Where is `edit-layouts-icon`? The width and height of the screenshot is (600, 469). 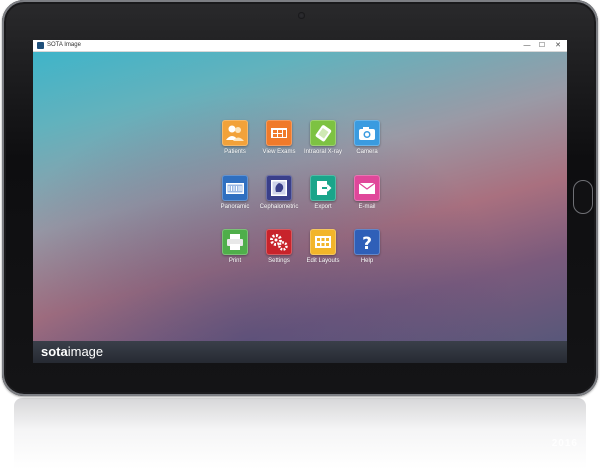 edit-layouts-icon is located at coordinates (323, 242).